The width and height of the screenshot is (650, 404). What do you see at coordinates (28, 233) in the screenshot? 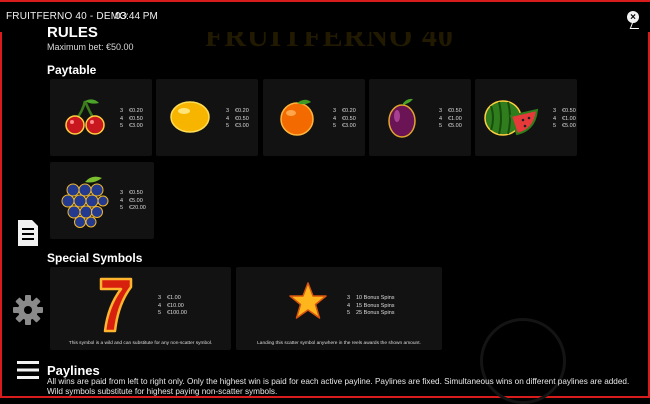
I see `document-icon` at bounding box center [28, 233].